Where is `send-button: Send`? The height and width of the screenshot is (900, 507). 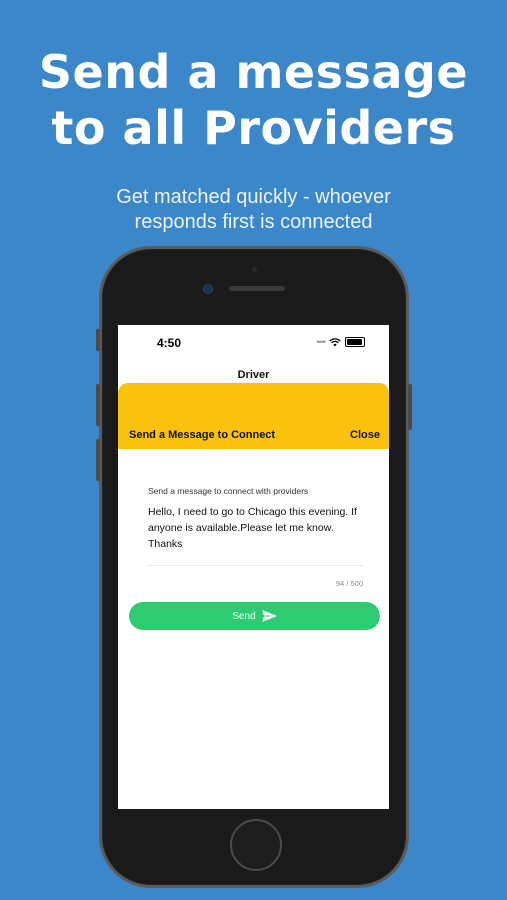
send-button: Send is located at coordinates (254, 616).